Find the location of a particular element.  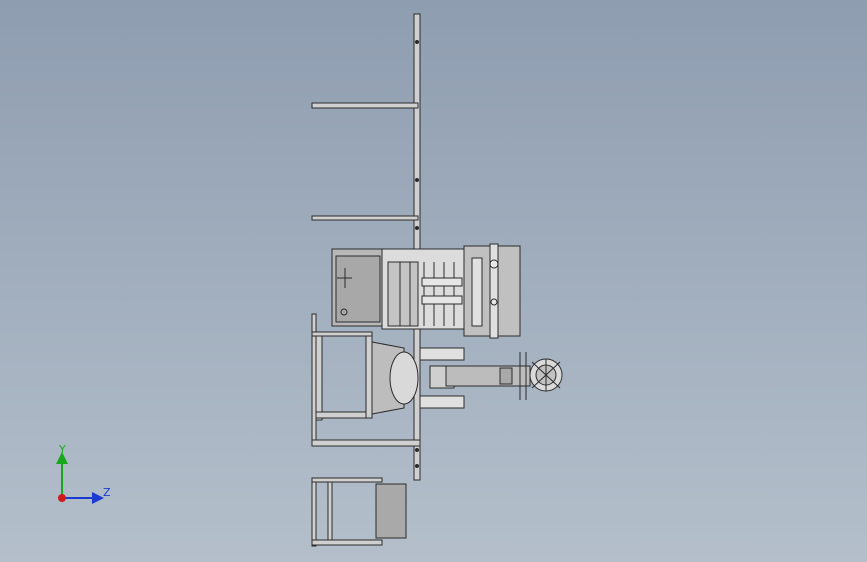

vertical-rail is located at coordinates (417, 247).